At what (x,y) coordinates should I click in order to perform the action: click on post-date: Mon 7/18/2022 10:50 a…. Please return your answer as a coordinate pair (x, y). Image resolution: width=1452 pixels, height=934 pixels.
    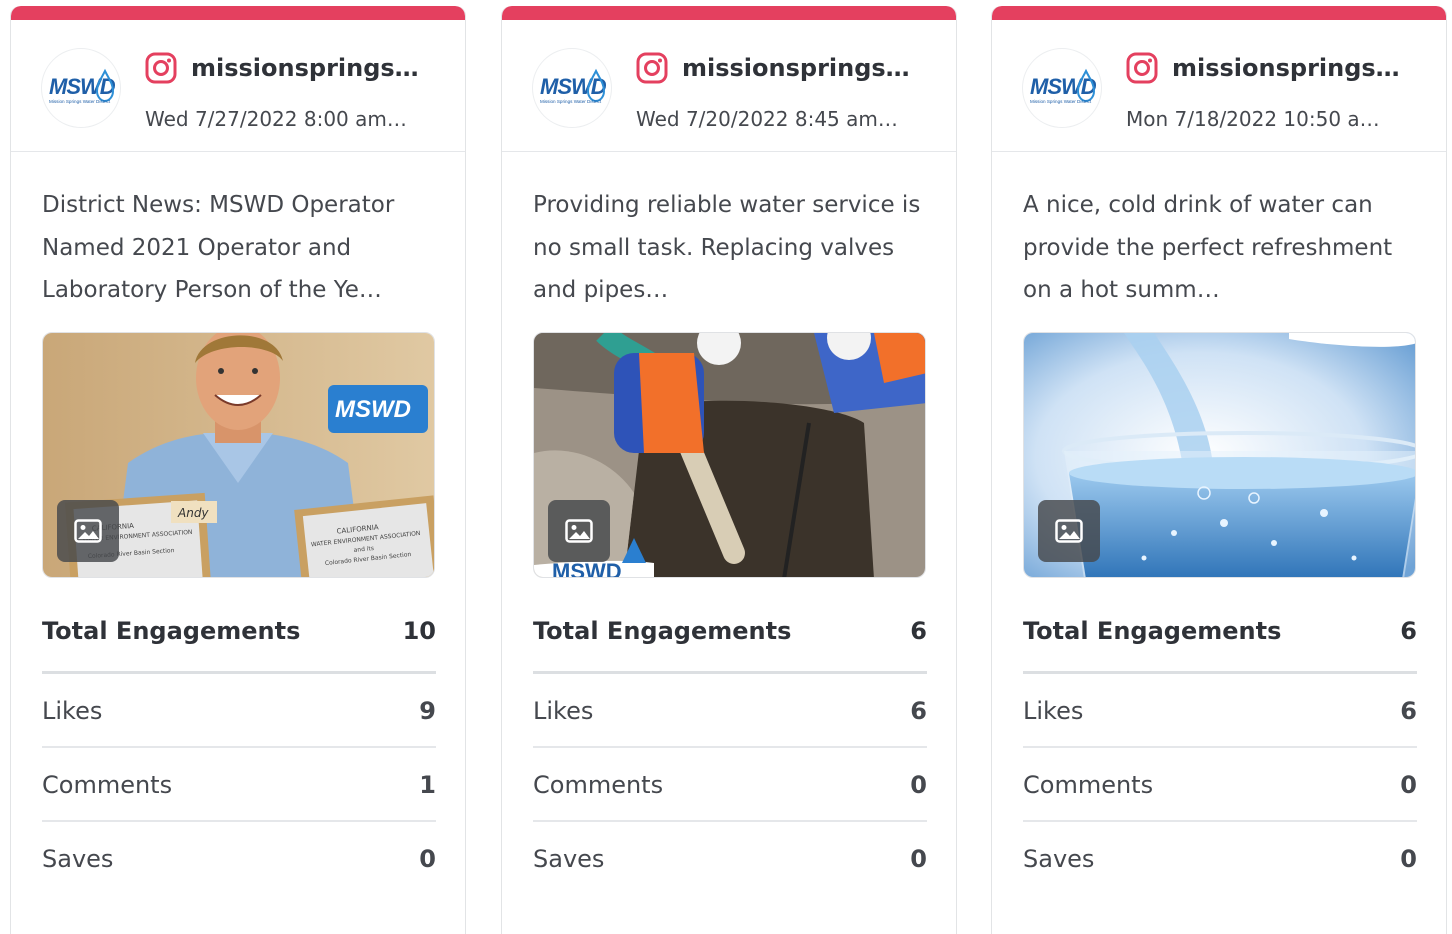
    Looking at the image, I should click on (1253, 119).